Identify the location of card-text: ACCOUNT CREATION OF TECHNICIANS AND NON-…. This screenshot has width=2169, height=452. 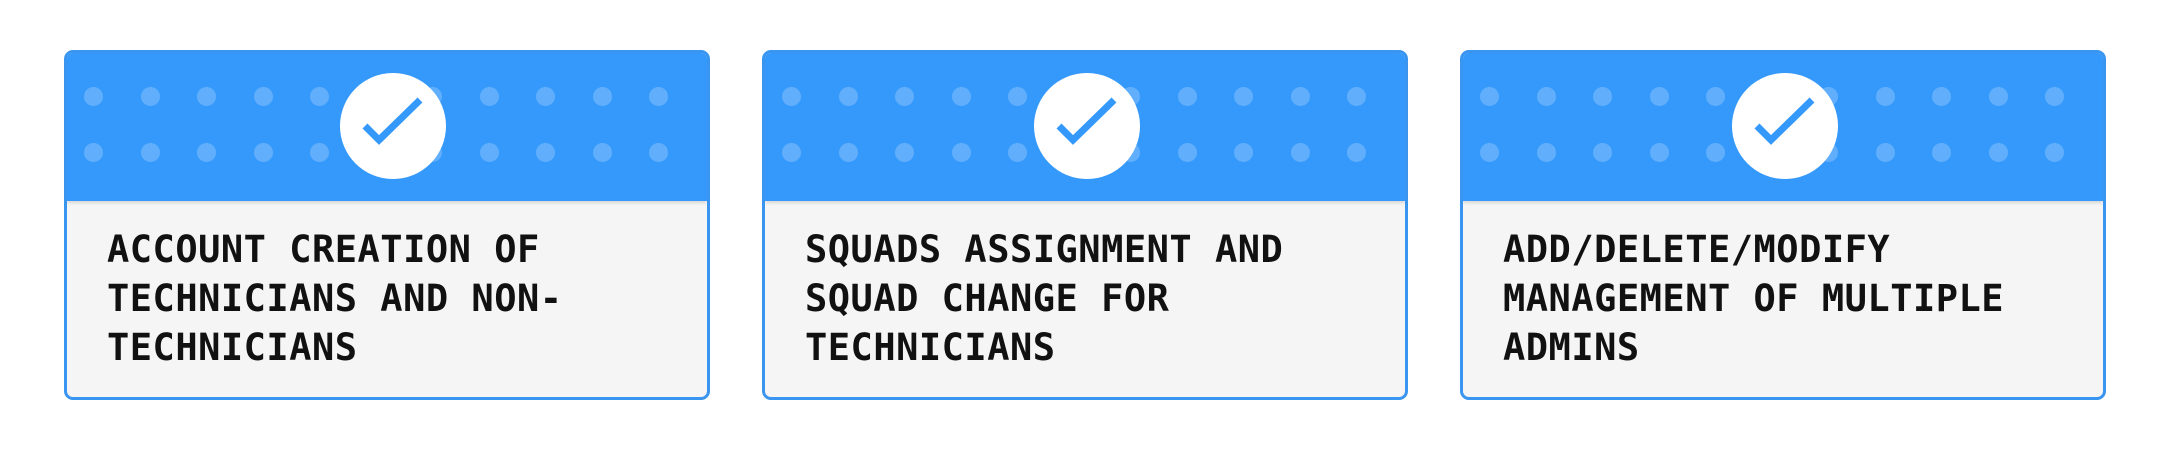
(335, 298).